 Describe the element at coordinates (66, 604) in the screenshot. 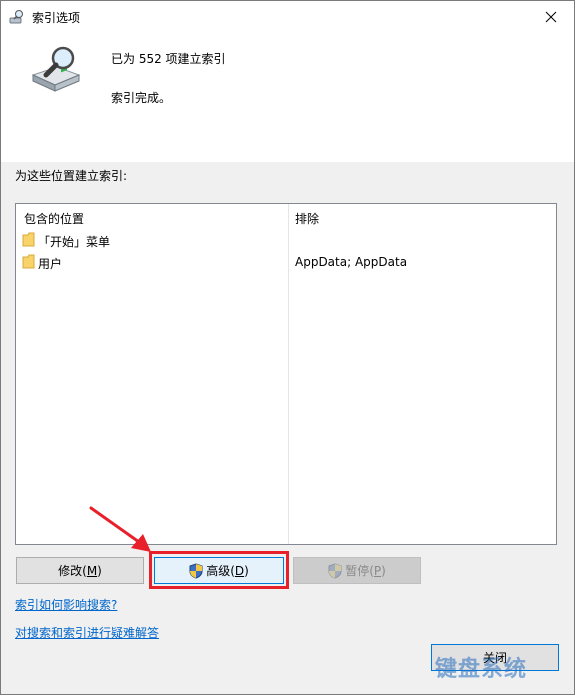

I see `how-indexing-affects-search-link: 索引如何影响搜索?` at that location.